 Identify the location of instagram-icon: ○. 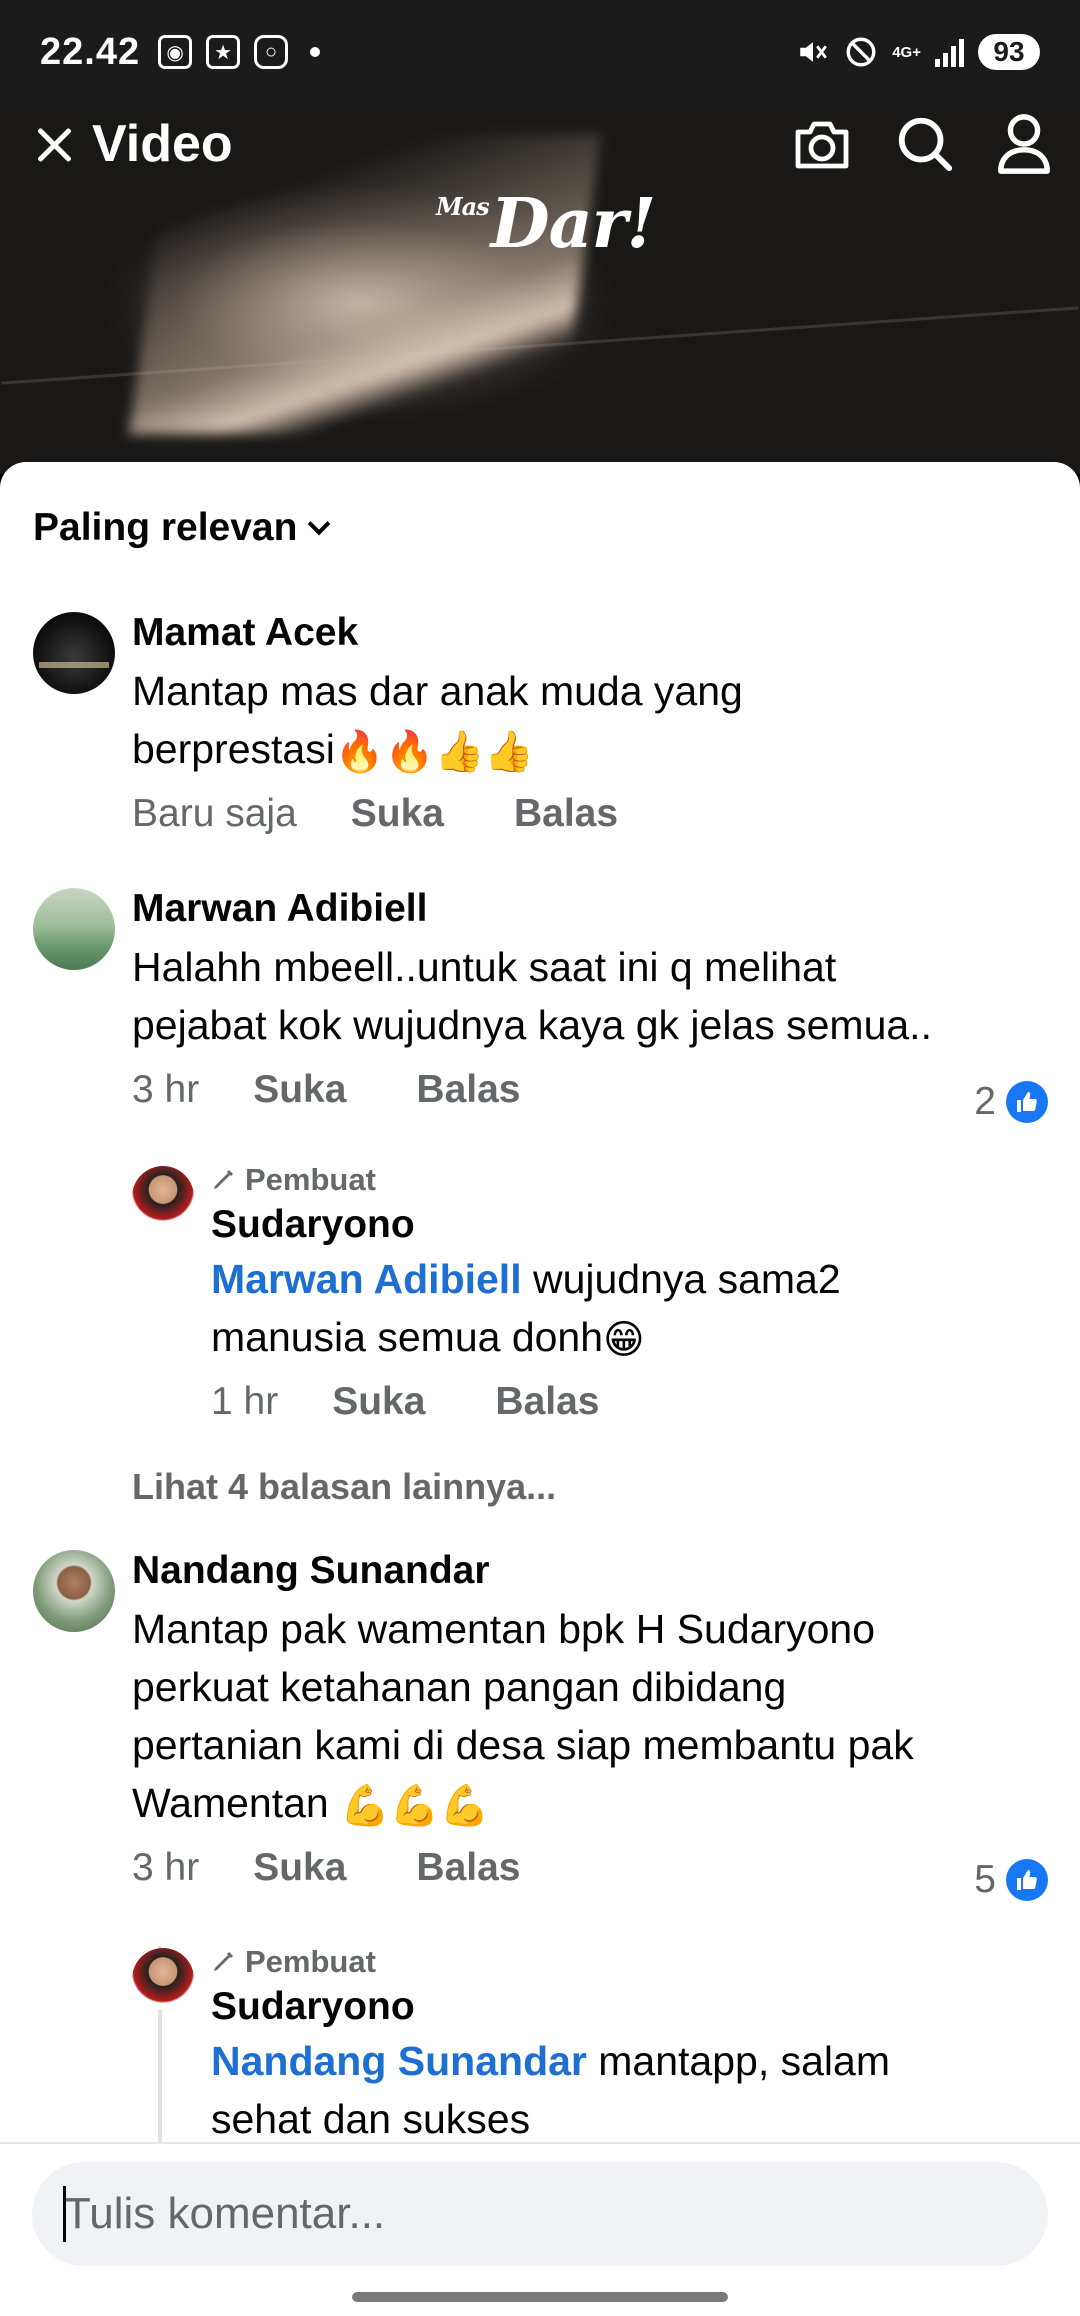
(271, 52).